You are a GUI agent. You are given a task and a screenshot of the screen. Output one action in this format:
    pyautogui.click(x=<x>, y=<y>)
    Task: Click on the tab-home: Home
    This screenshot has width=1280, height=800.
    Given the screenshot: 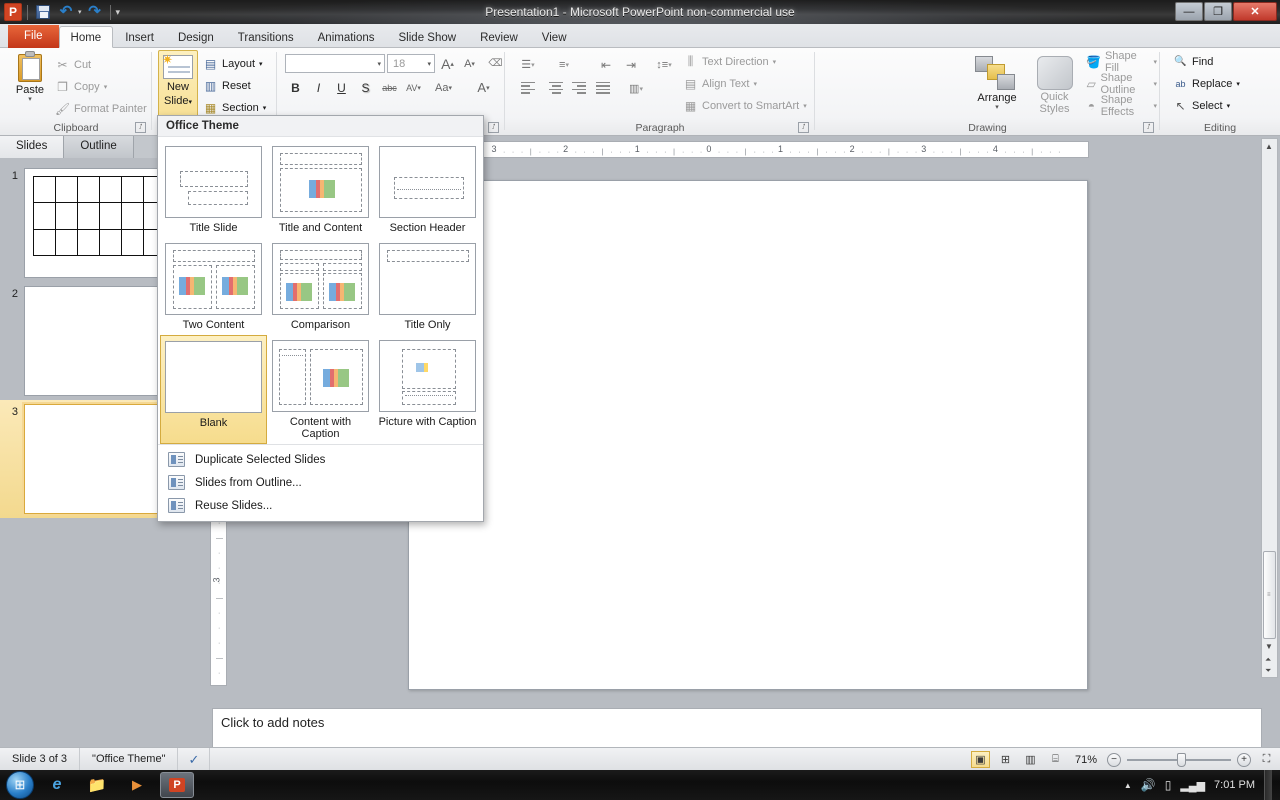 What is the action you would take?
    pyautogui.click(x=86, y=37)
    